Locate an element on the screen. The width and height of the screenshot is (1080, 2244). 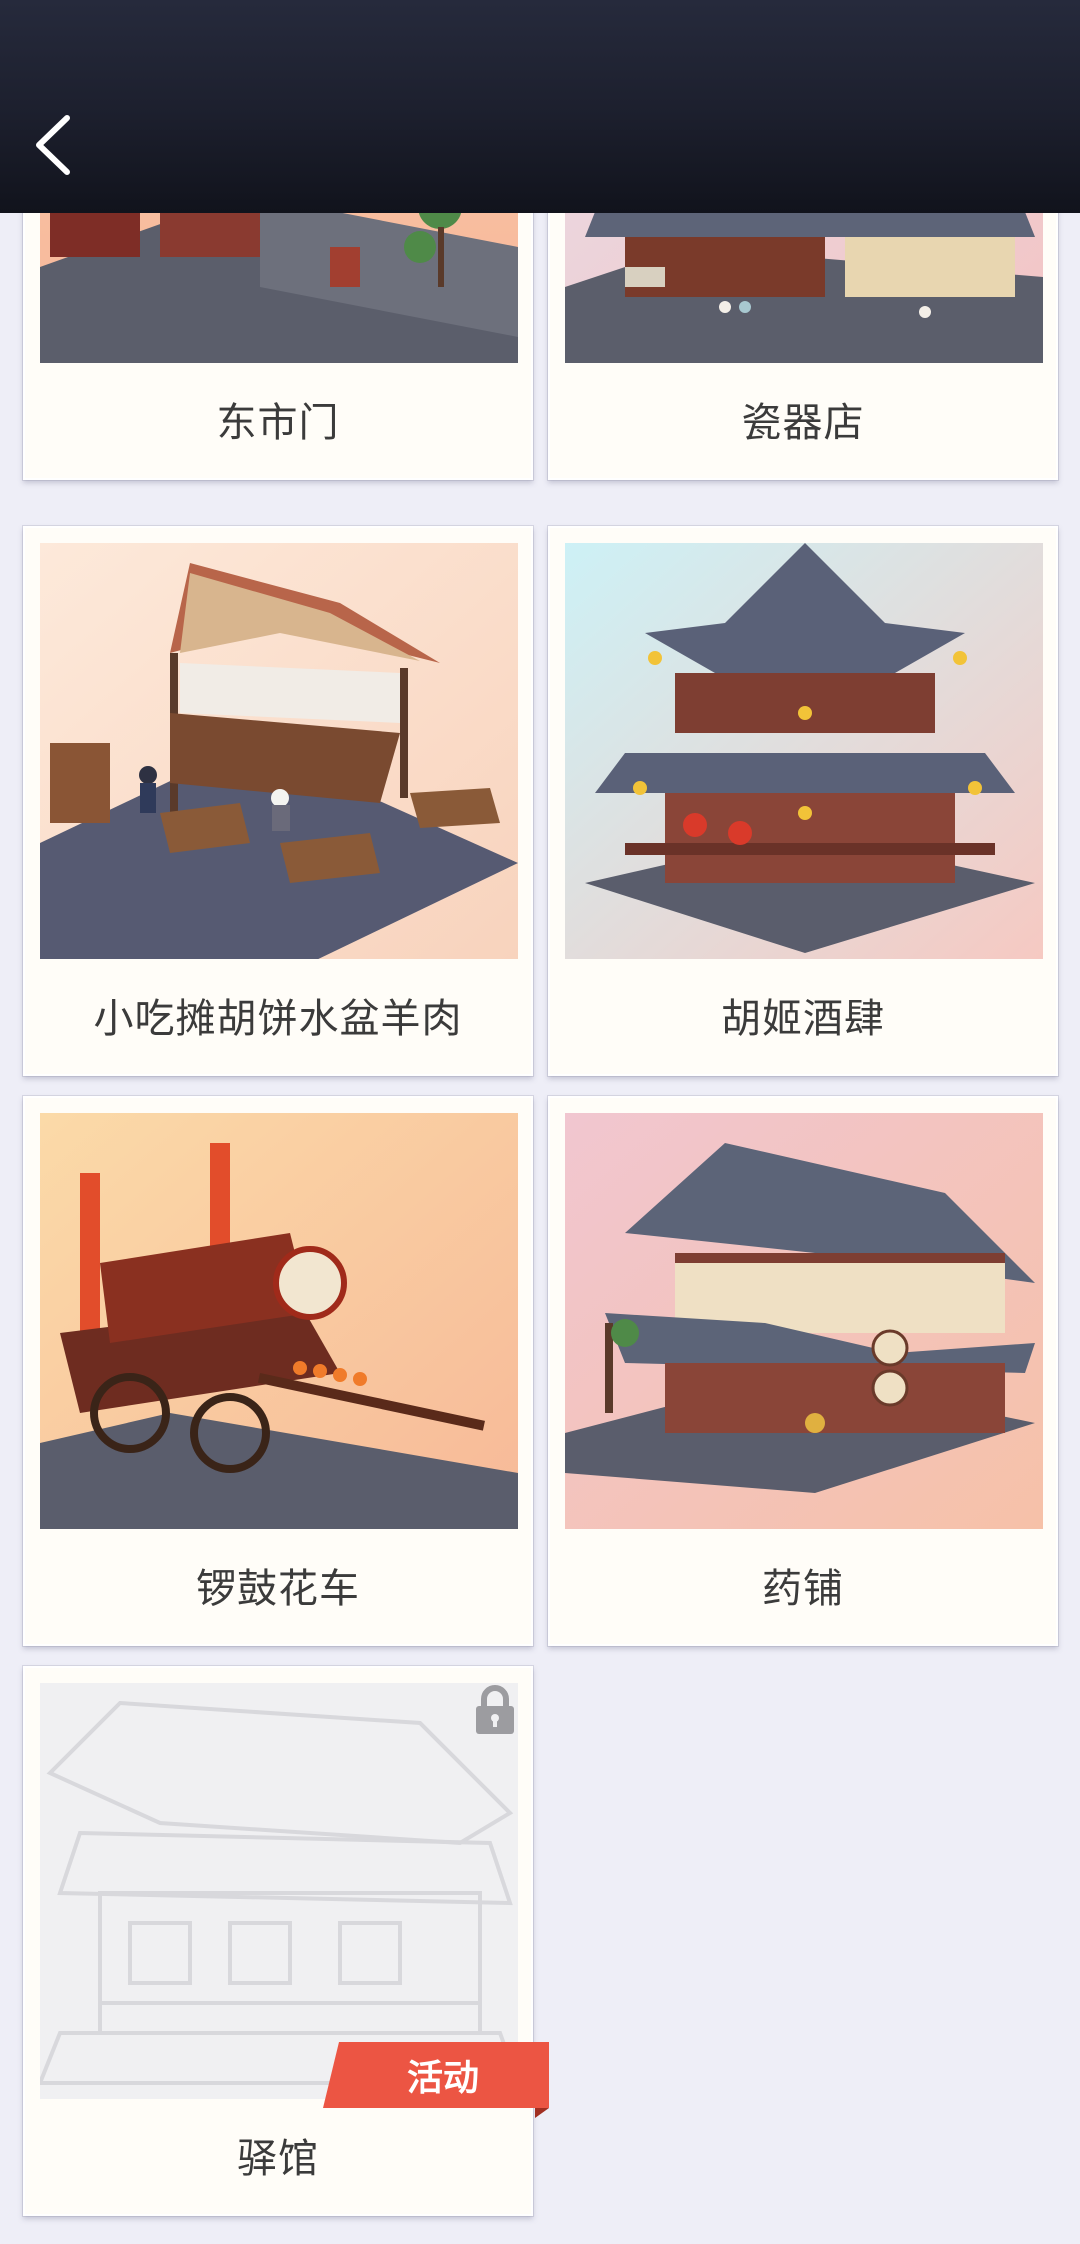
building-card-hujijiusi: 胡姬酒肆 is located at coordinates (803, 801).